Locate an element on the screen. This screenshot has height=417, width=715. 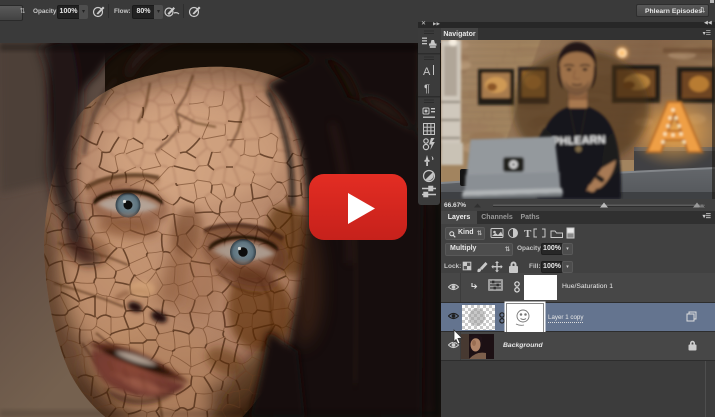
svg-text: T is located at coordinates (528, 233).